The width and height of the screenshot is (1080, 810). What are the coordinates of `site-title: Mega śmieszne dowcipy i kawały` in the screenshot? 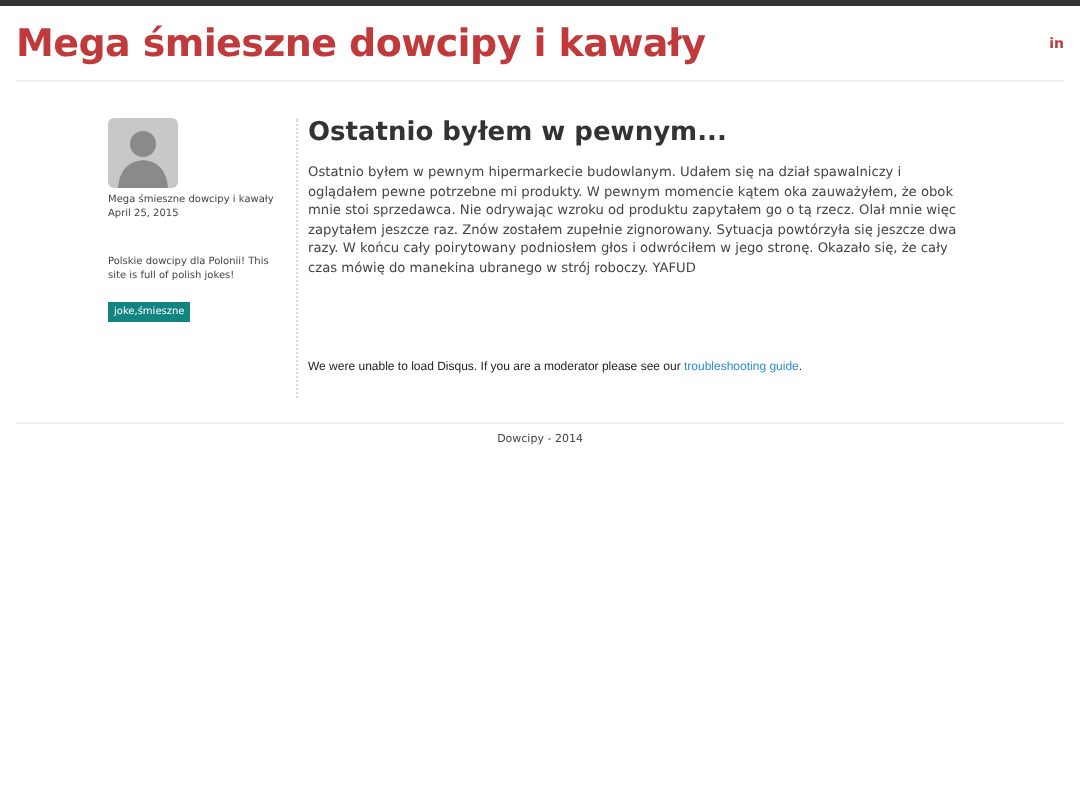 It's located at (361, 43).